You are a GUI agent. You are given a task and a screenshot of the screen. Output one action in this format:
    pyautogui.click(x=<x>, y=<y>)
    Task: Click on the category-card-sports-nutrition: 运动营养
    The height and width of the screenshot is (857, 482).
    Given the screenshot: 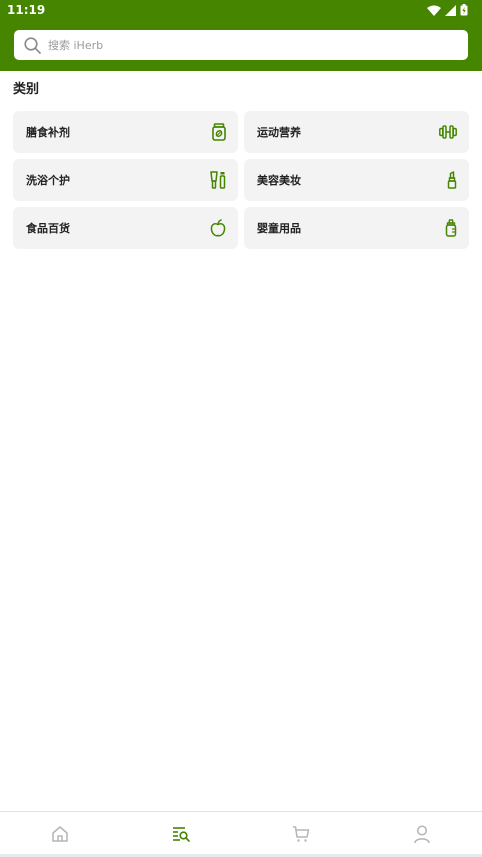 What is the action you would take?
    pyautogui.click(x=356, y=132)
    